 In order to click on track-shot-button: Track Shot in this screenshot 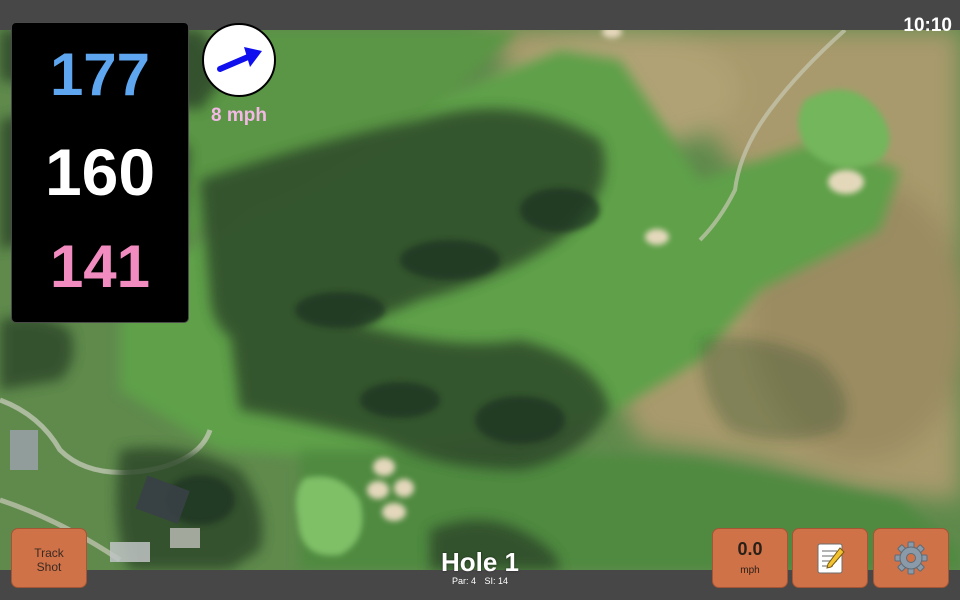, I will do `click(49, 558)`.